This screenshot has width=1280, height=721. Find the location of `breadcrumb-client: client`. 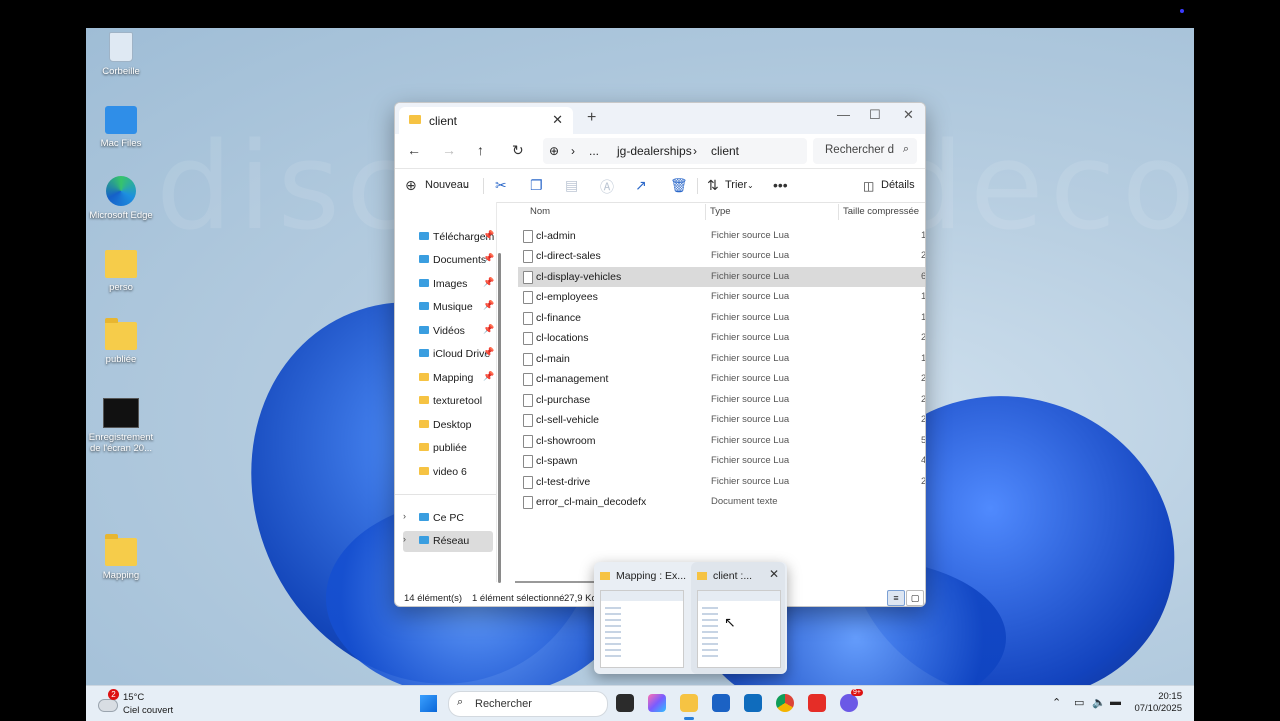

breadcrumb-client: client is located at coordinates (725, 151).